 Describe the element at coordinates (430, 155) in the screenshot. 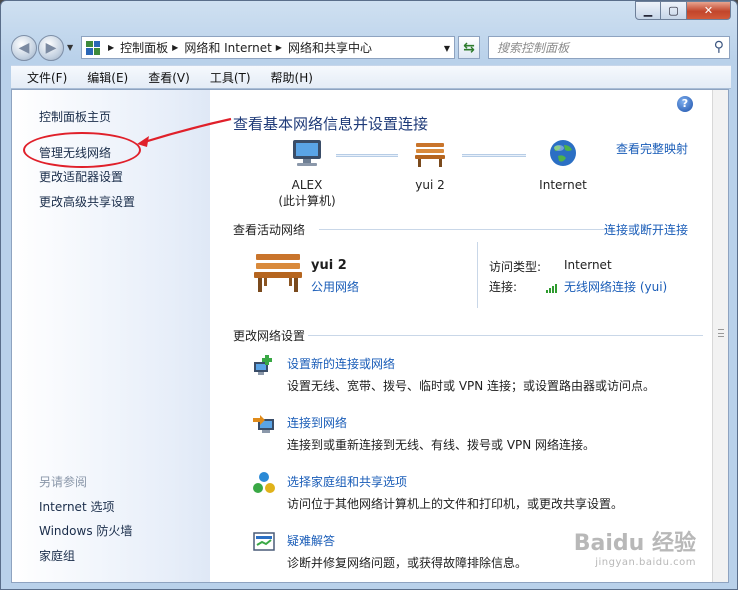

I see `bench-icon` at that location.